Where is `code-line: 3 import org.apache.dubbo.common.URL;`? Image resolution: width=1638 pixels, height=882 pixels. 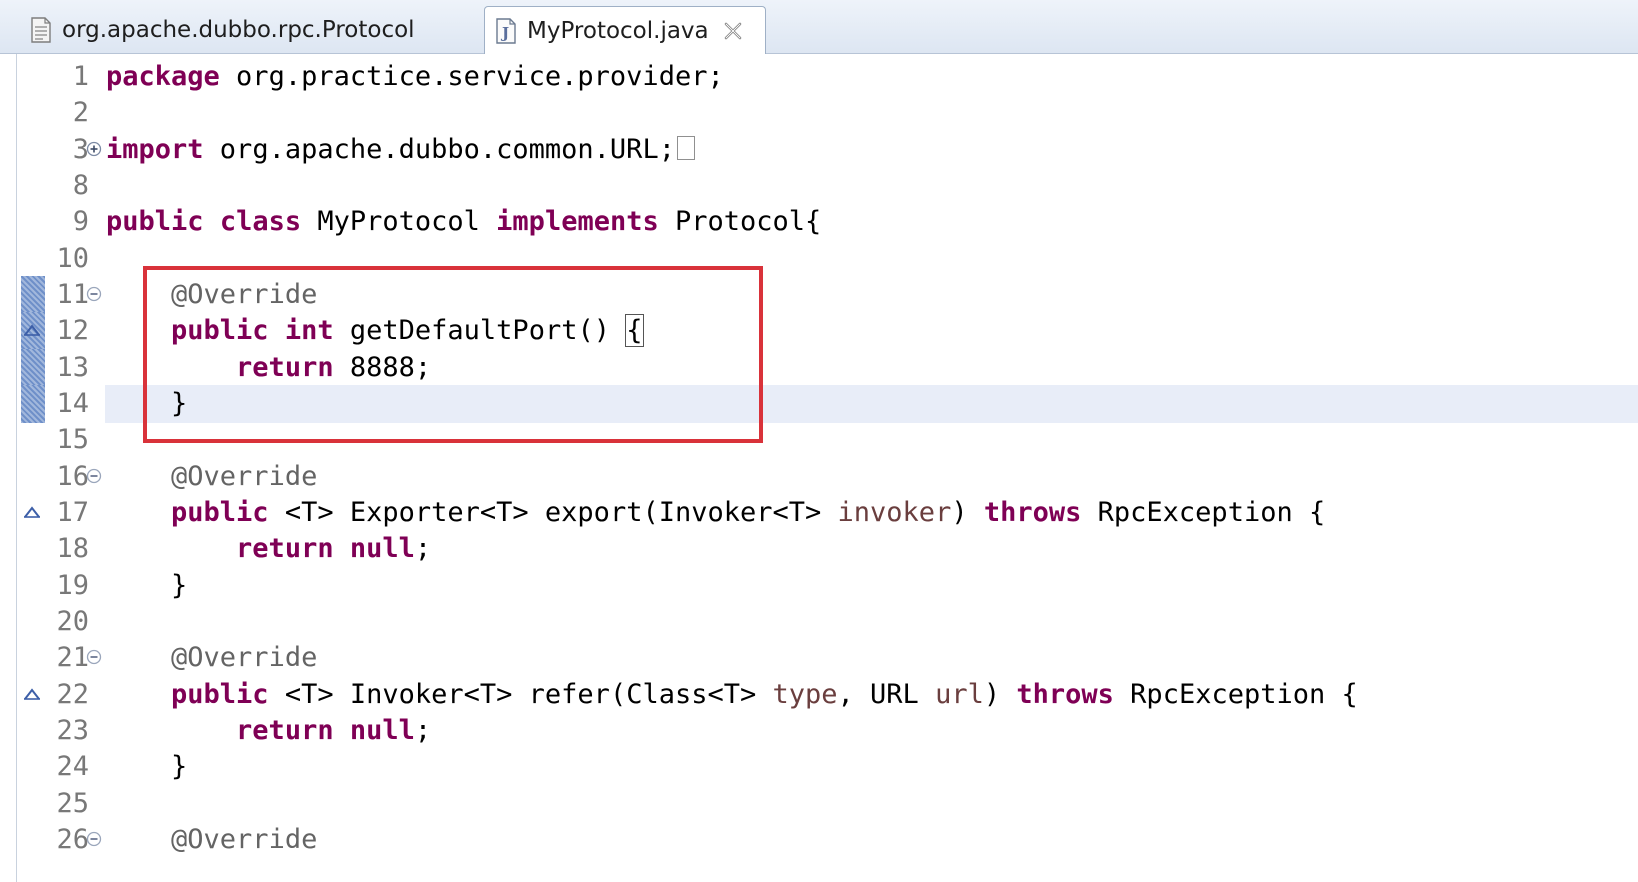
code-line: 3 import org.apache.dubbo.common.URL; is located at coordinates (827, 150).